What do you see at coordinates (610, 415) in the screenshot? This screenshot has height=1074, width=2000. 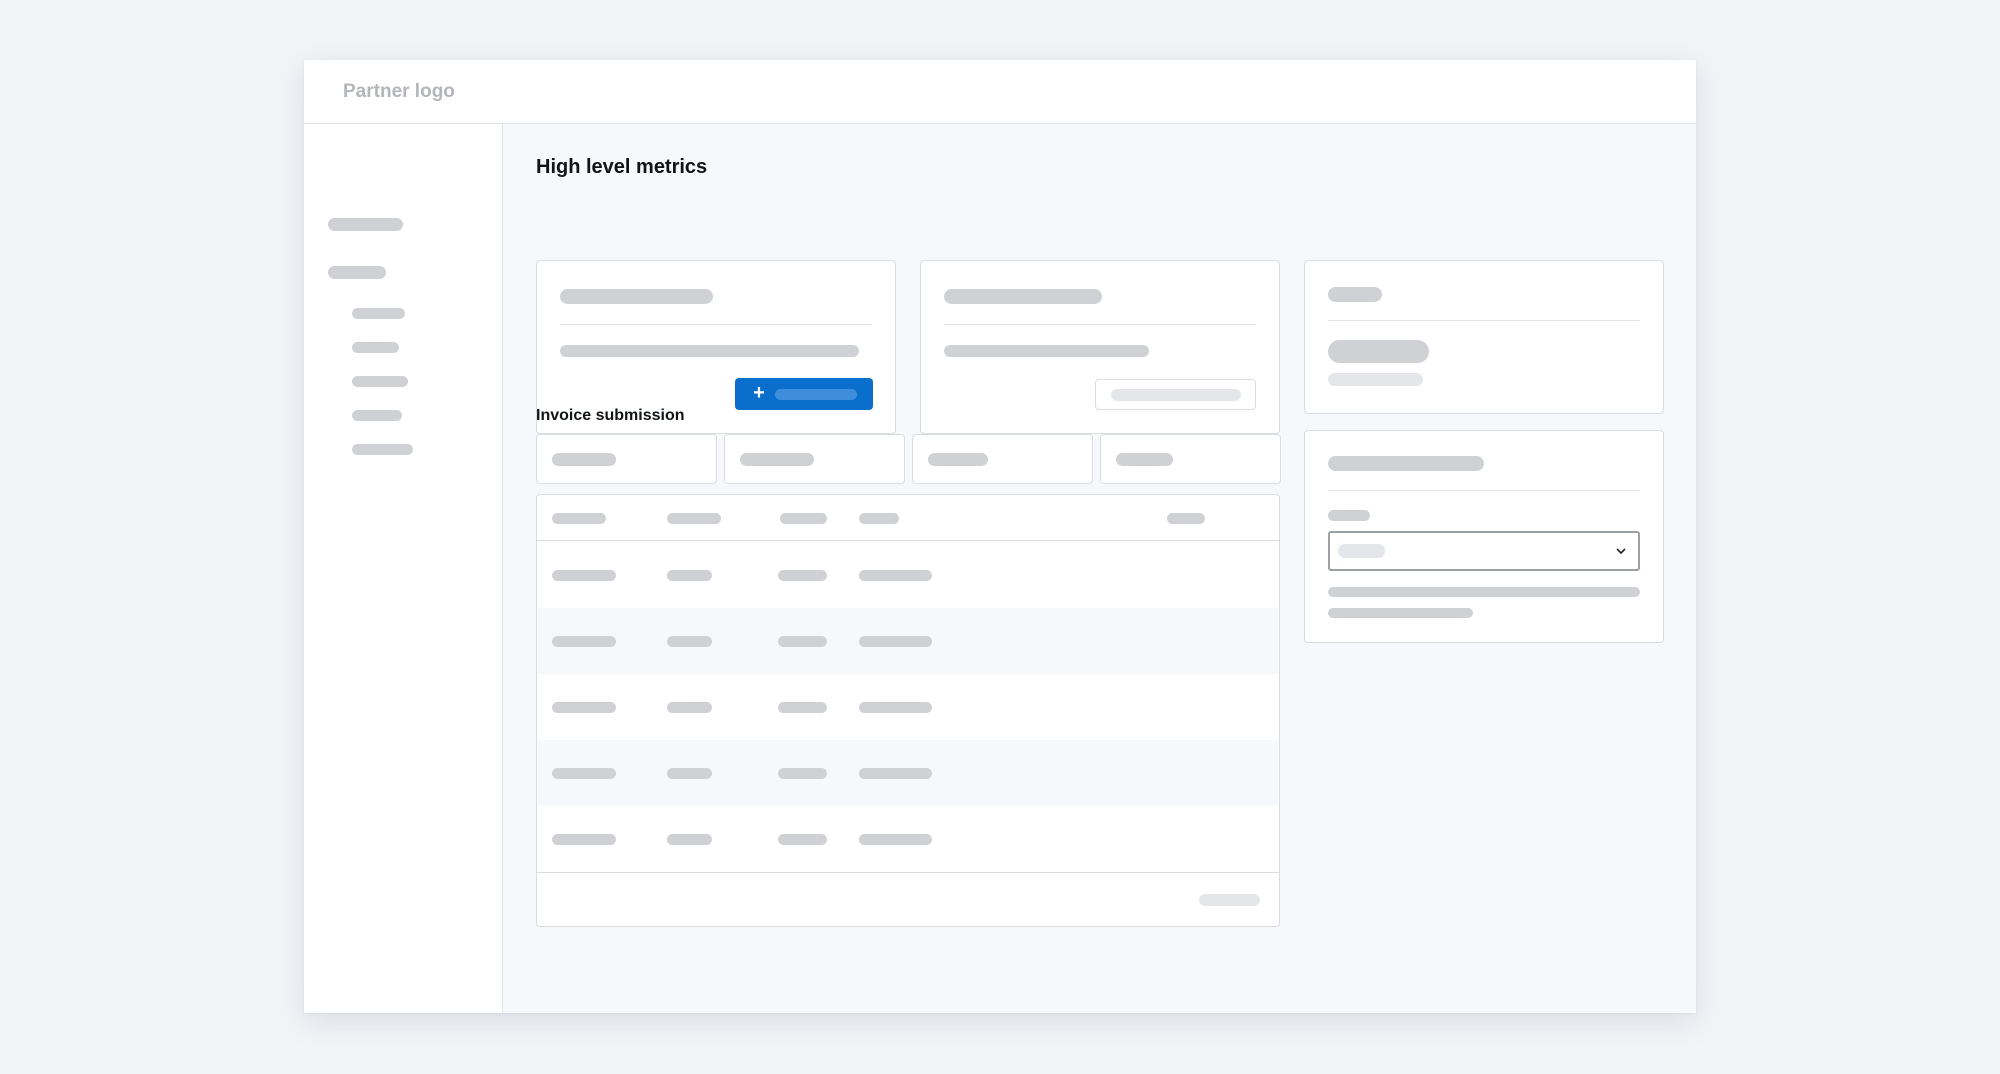 I see `invoice-section-title: Invoice submission` at bounding box center [610, 415].